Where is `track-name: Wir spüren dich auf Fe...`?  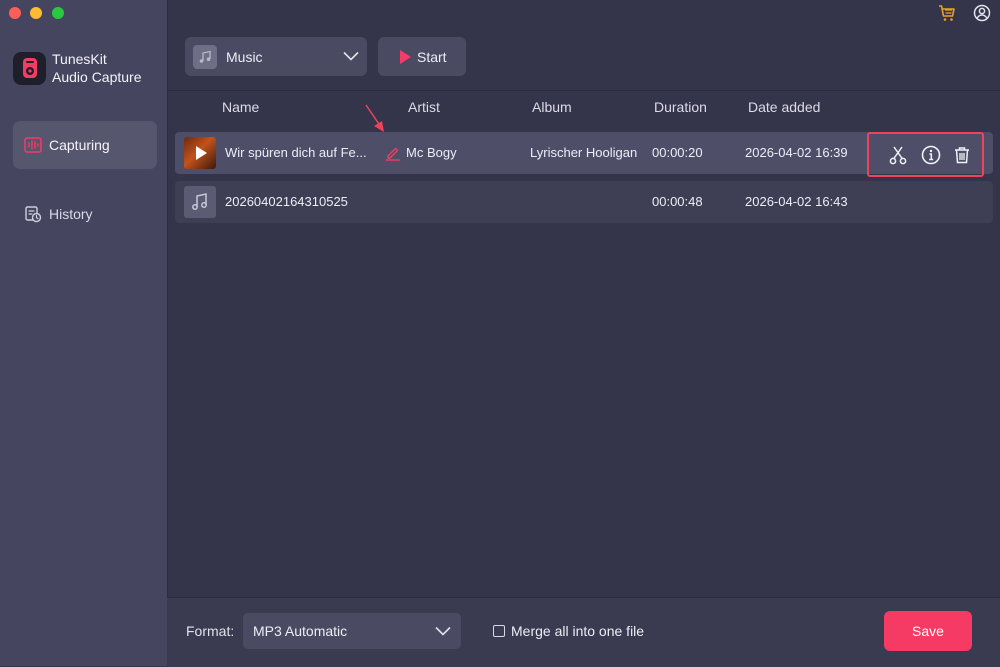 track-name: Wir spüren dich auf Fe... is located at coordinates (296, 152).